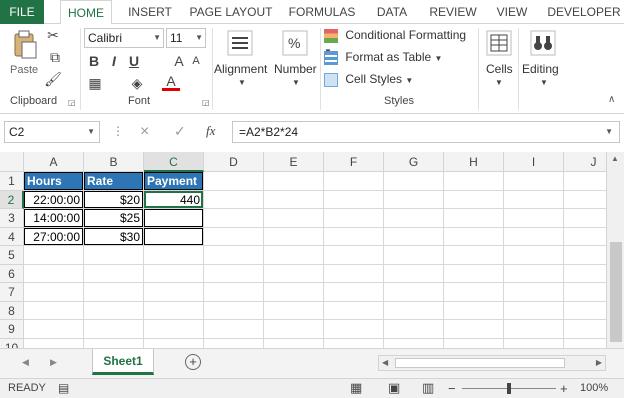 Image resolution: width=624 pixels, height=398 pixels. Describe the element at coordinates (52, 132) in the screenshot. I see `name-box: C2 ▼` at that location.